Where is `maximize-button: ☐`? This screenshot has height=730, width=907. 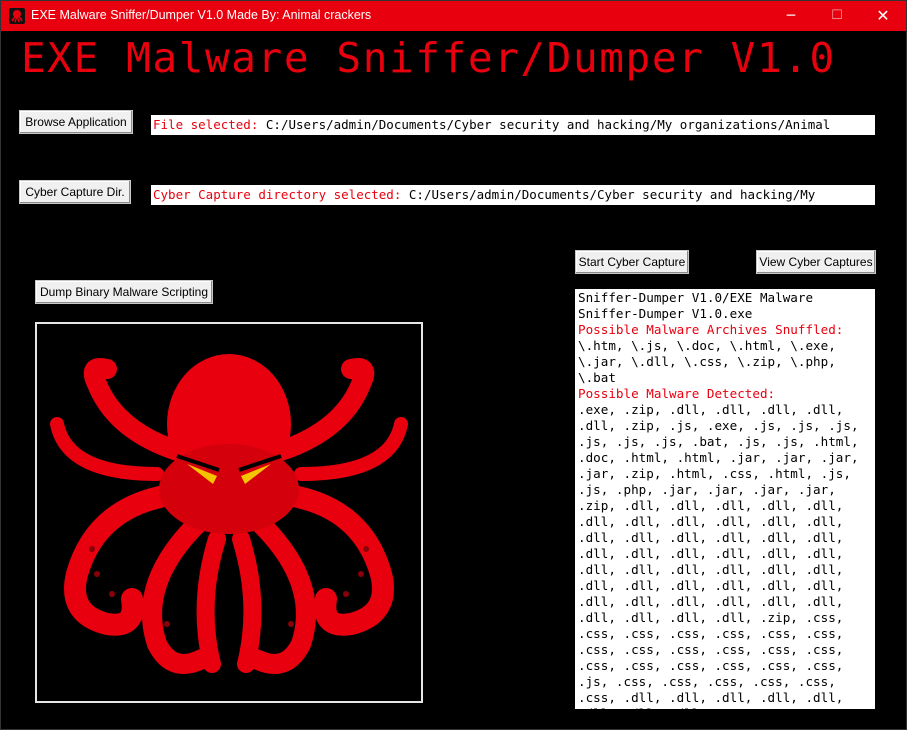 maximize-button: ☐ is located at coordinates (837, 16).